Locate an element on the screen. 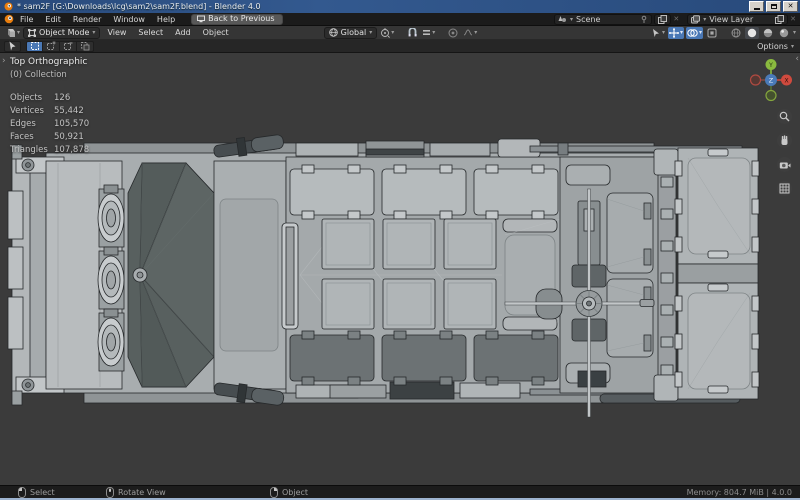  svg-text: Y is located at coordinates (770, 65).